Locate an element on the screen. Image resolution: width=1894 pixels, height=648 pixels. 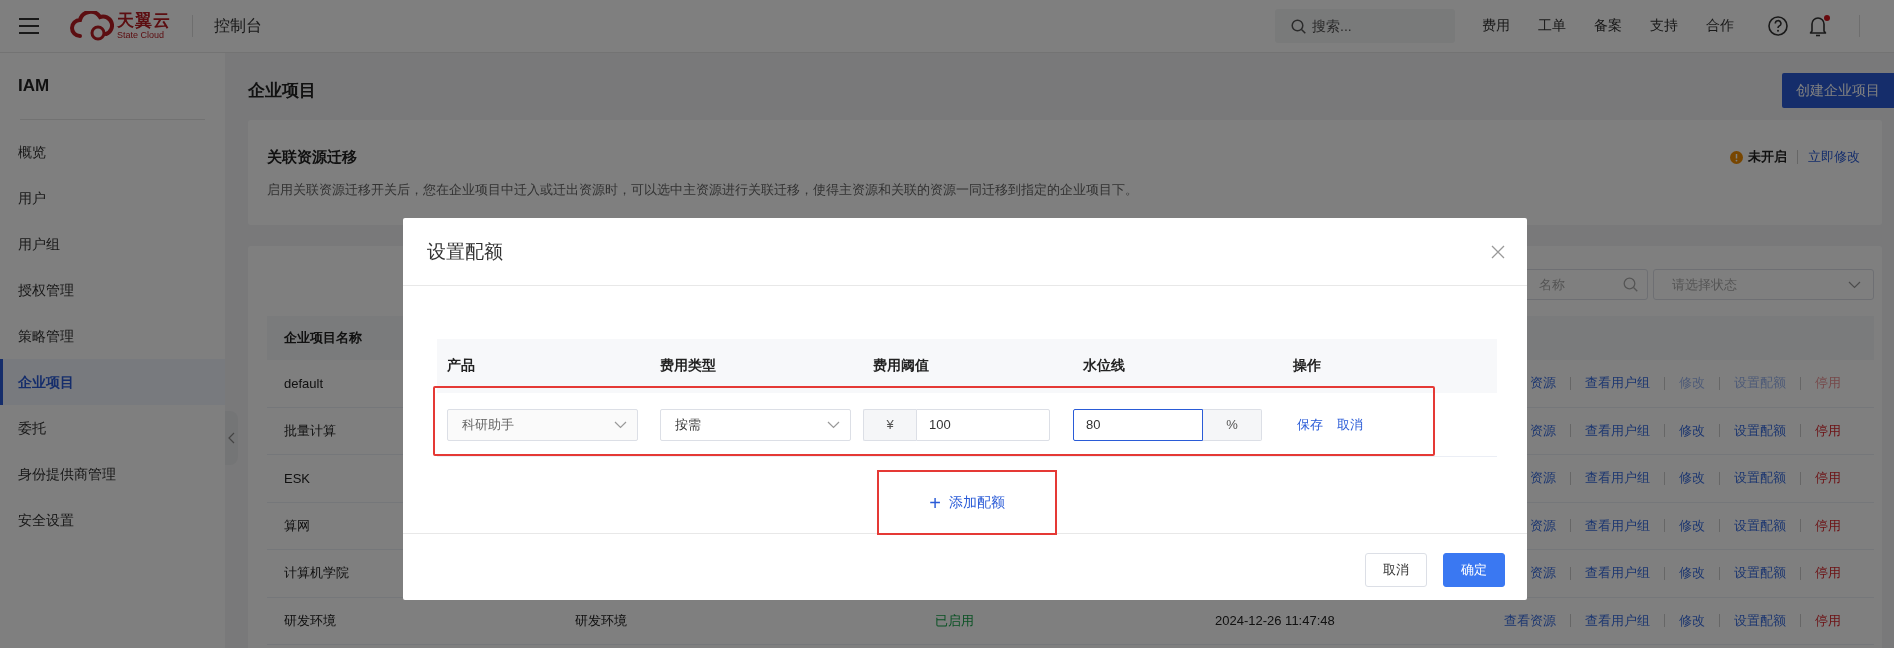
table-cell: default is located at coordinates (304, 383).